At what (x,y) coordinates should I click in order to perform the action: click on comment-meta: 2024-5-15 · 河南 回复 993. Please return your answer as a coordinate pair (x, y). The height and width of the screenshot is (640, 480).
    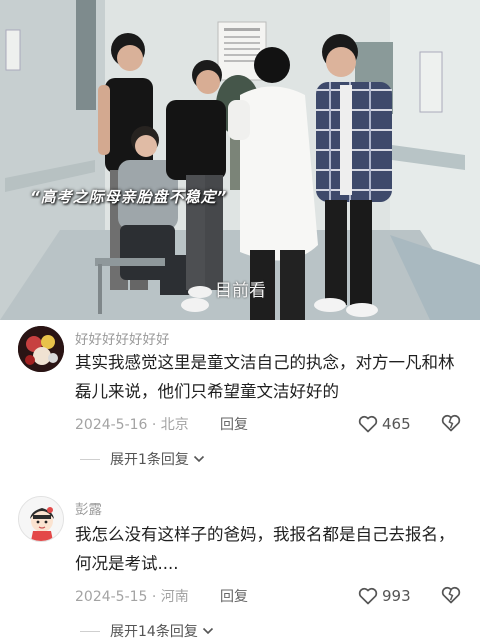
    Looking at the image, I should click on (272, 597).